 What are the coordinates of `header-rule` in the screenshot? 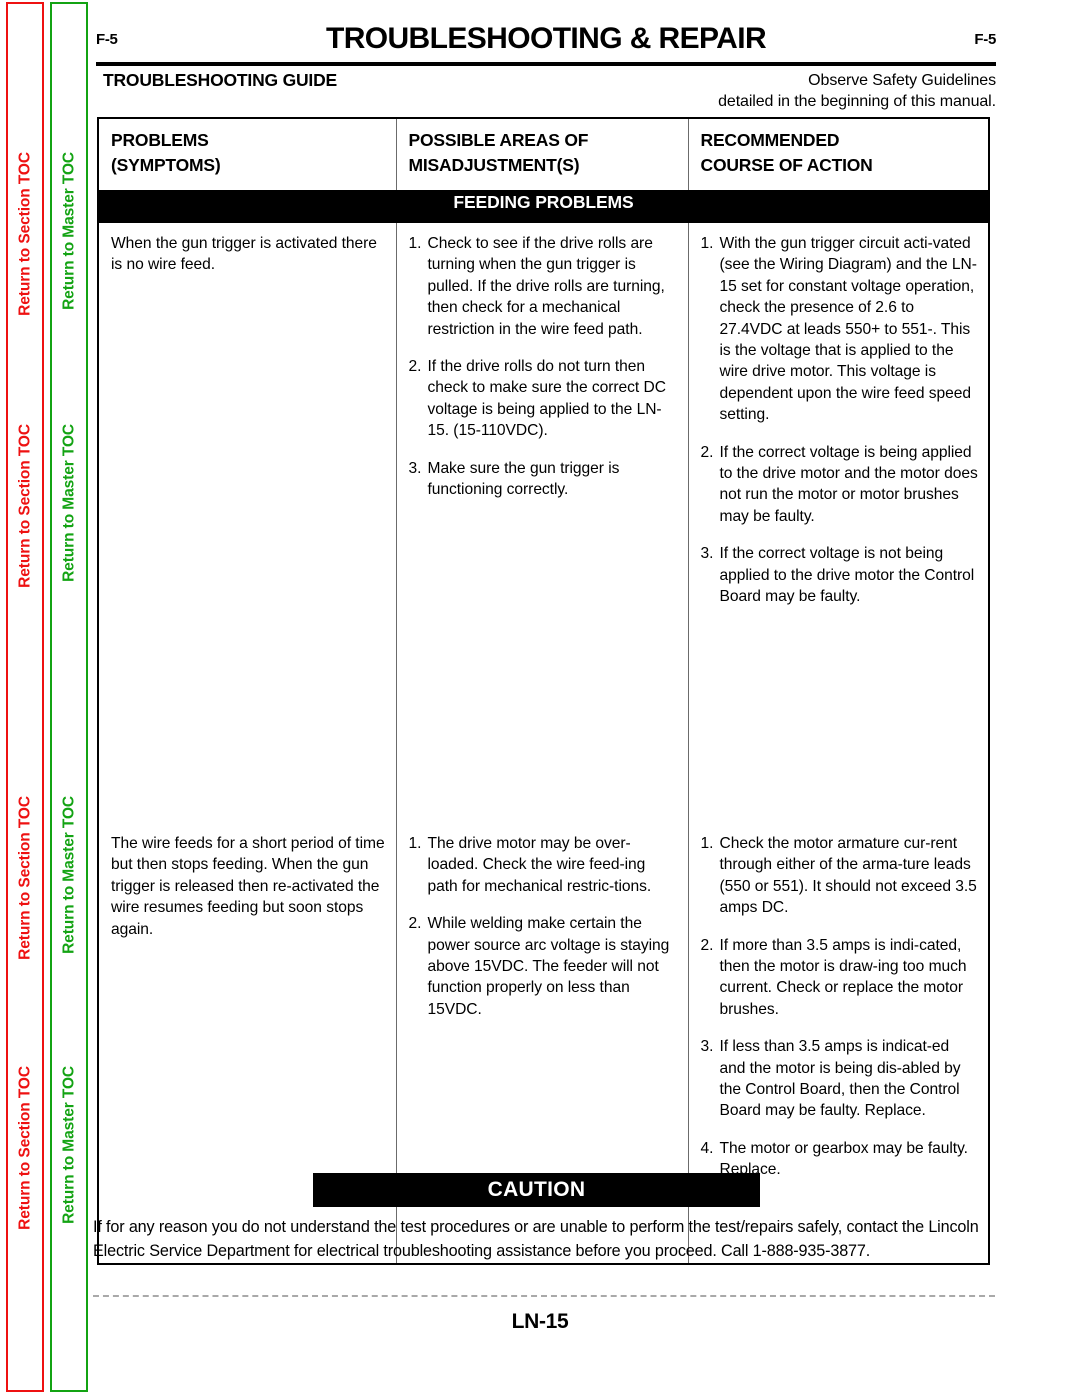 It's located at (546, 64).